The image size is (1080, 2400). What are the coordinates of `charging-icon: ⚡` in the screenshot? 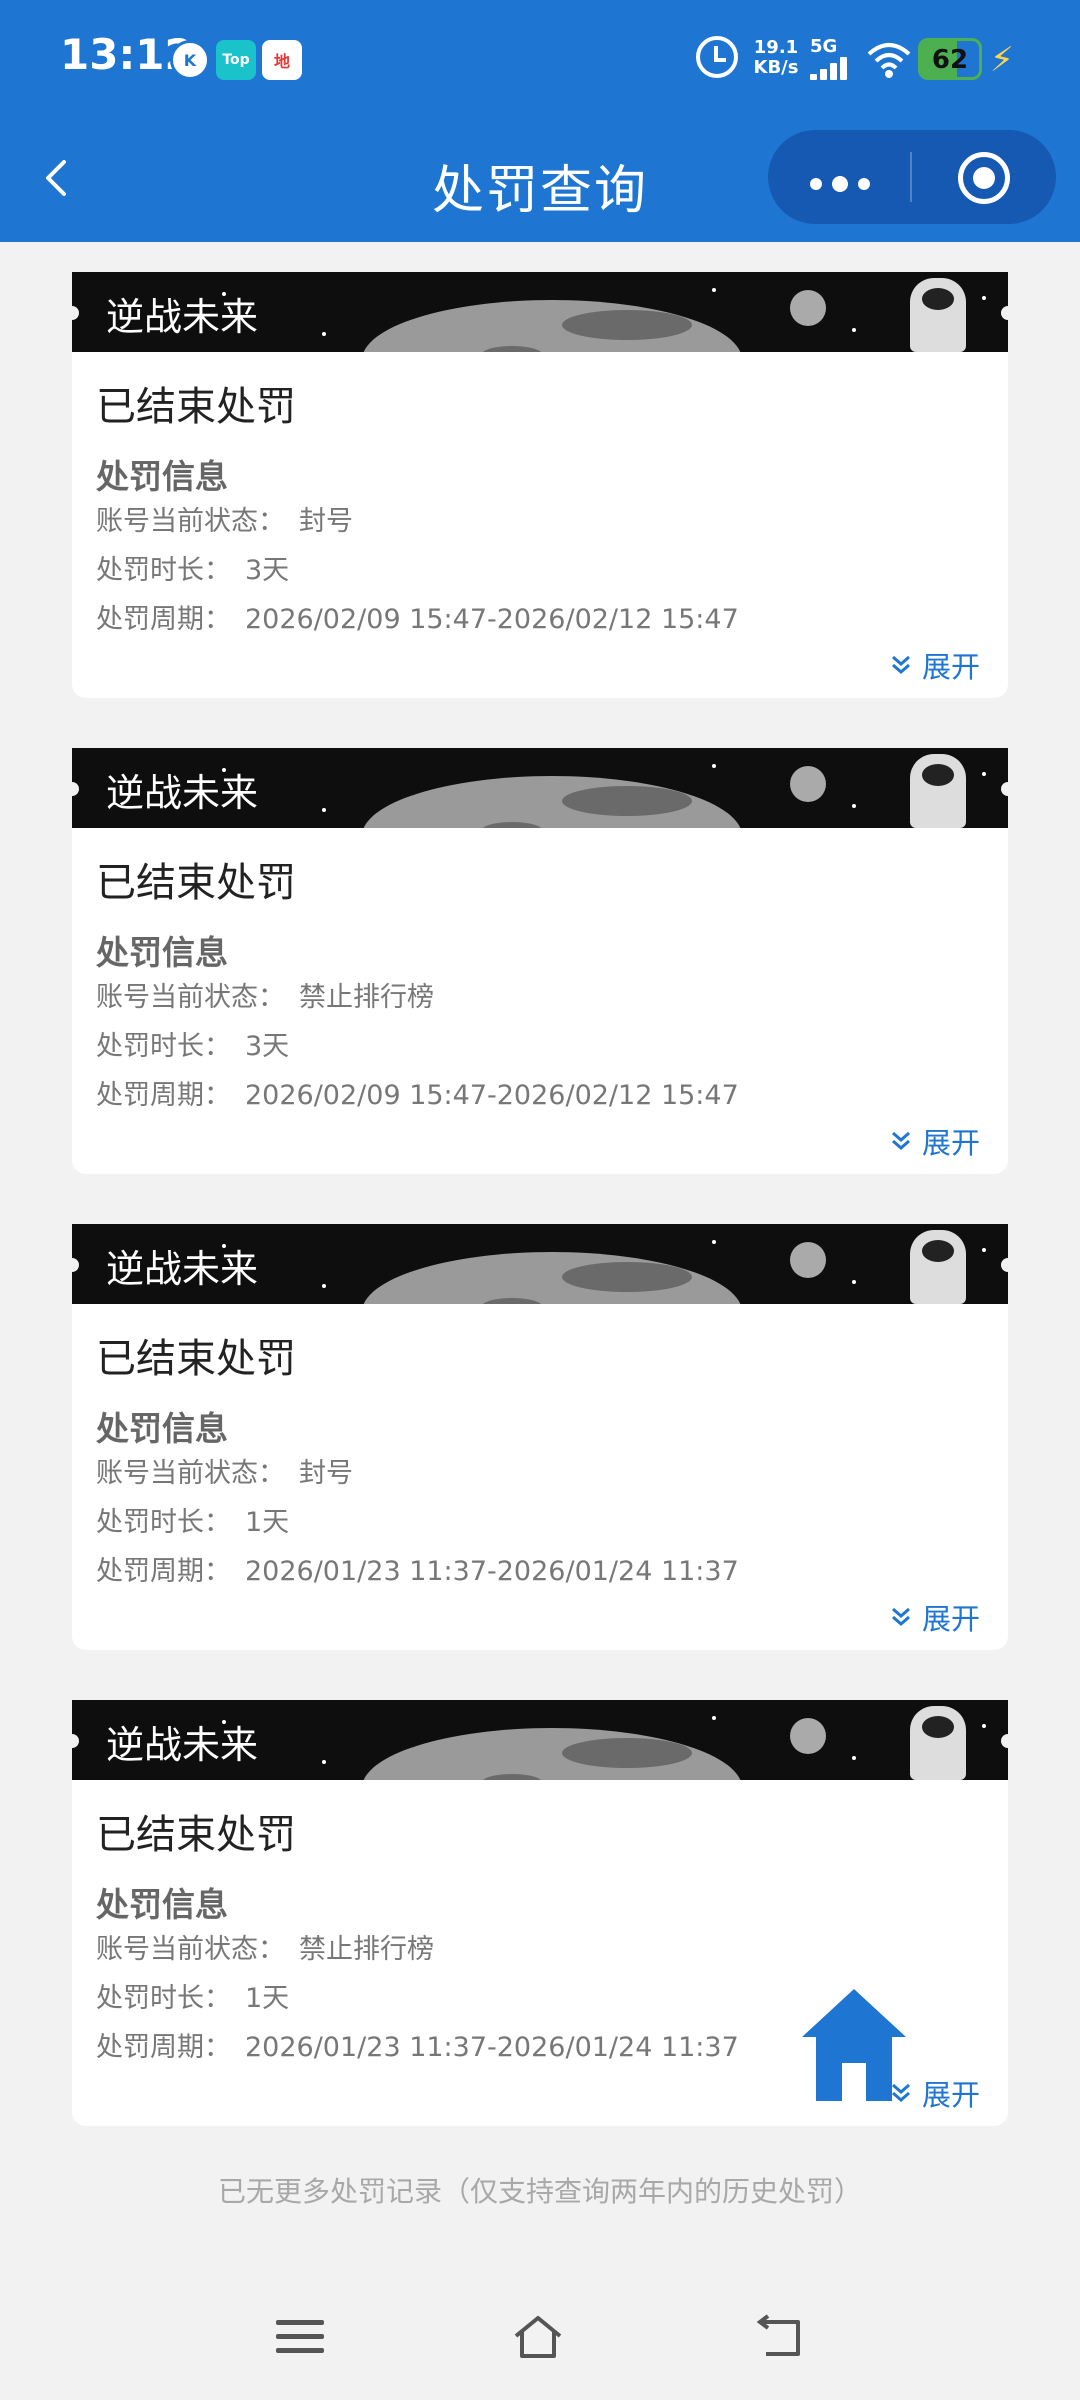 It's located at (1002, 60).